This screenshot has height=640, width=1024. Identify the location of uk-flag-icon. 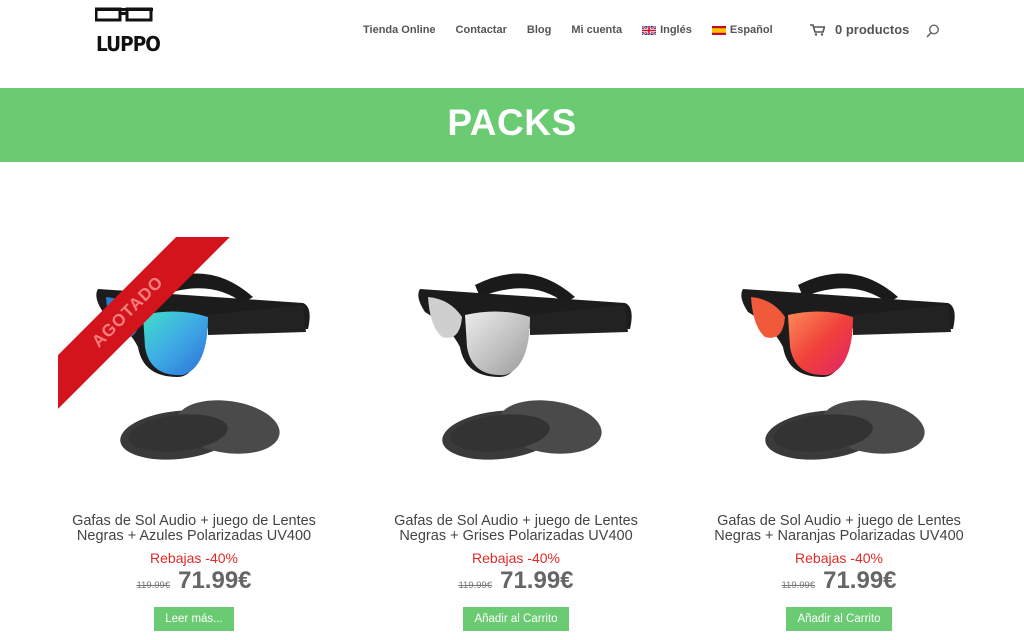
(649, 30).